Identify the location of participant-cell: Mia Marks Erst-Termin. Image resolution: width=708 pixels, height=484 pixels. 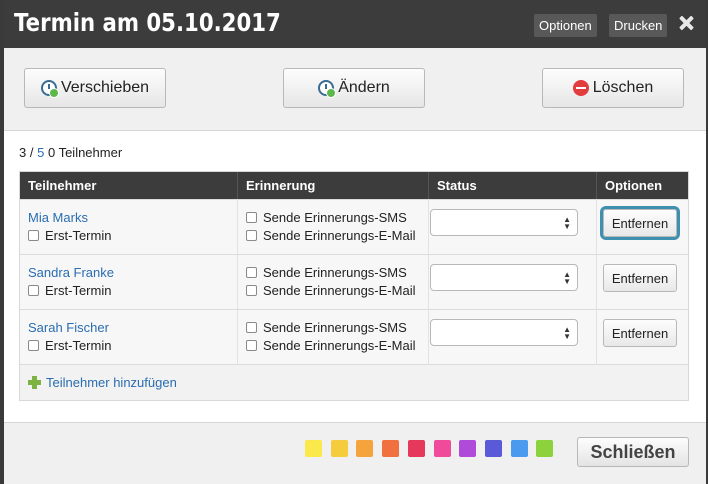
(129, 227).